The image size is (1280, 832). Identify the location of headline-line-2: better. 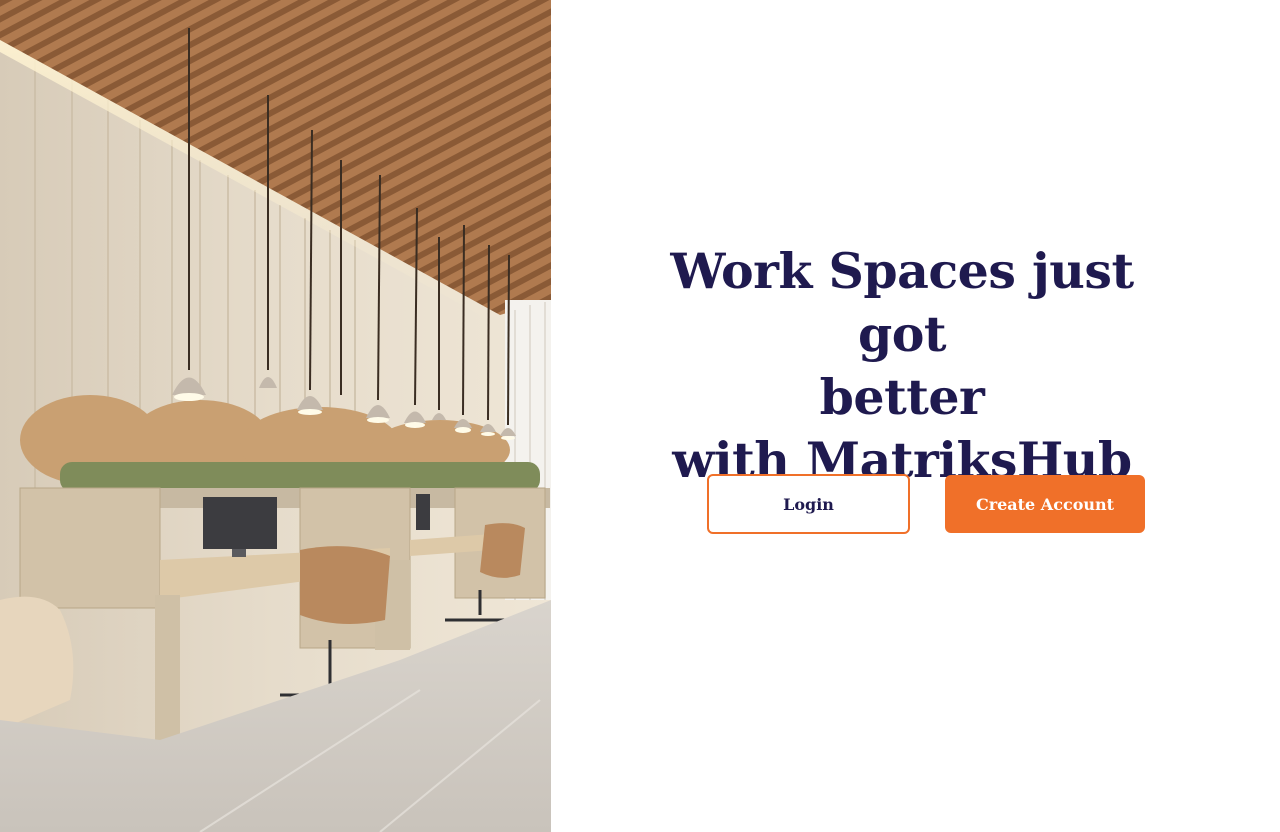
(902, 397).